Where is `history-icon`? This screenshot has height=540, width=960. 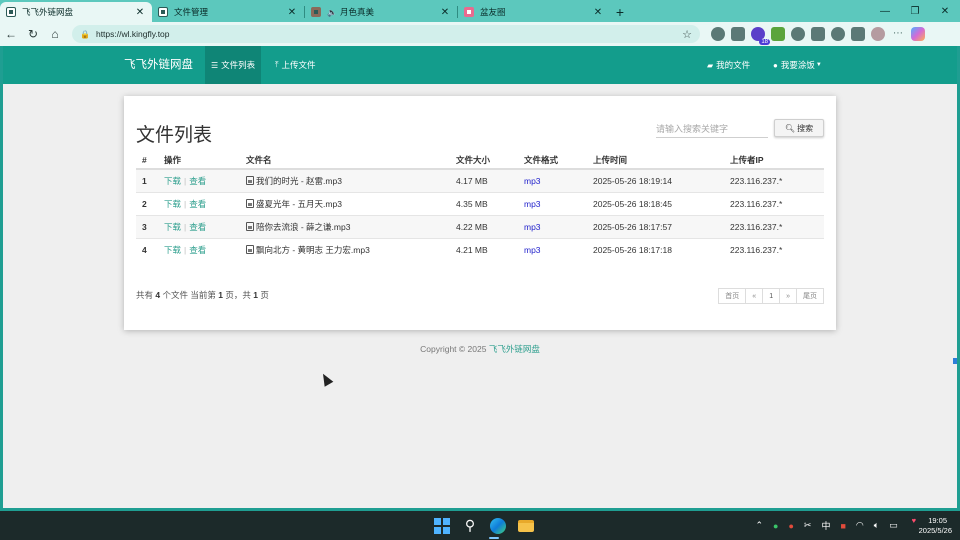
history-icon is located at coordinates (838, 34).